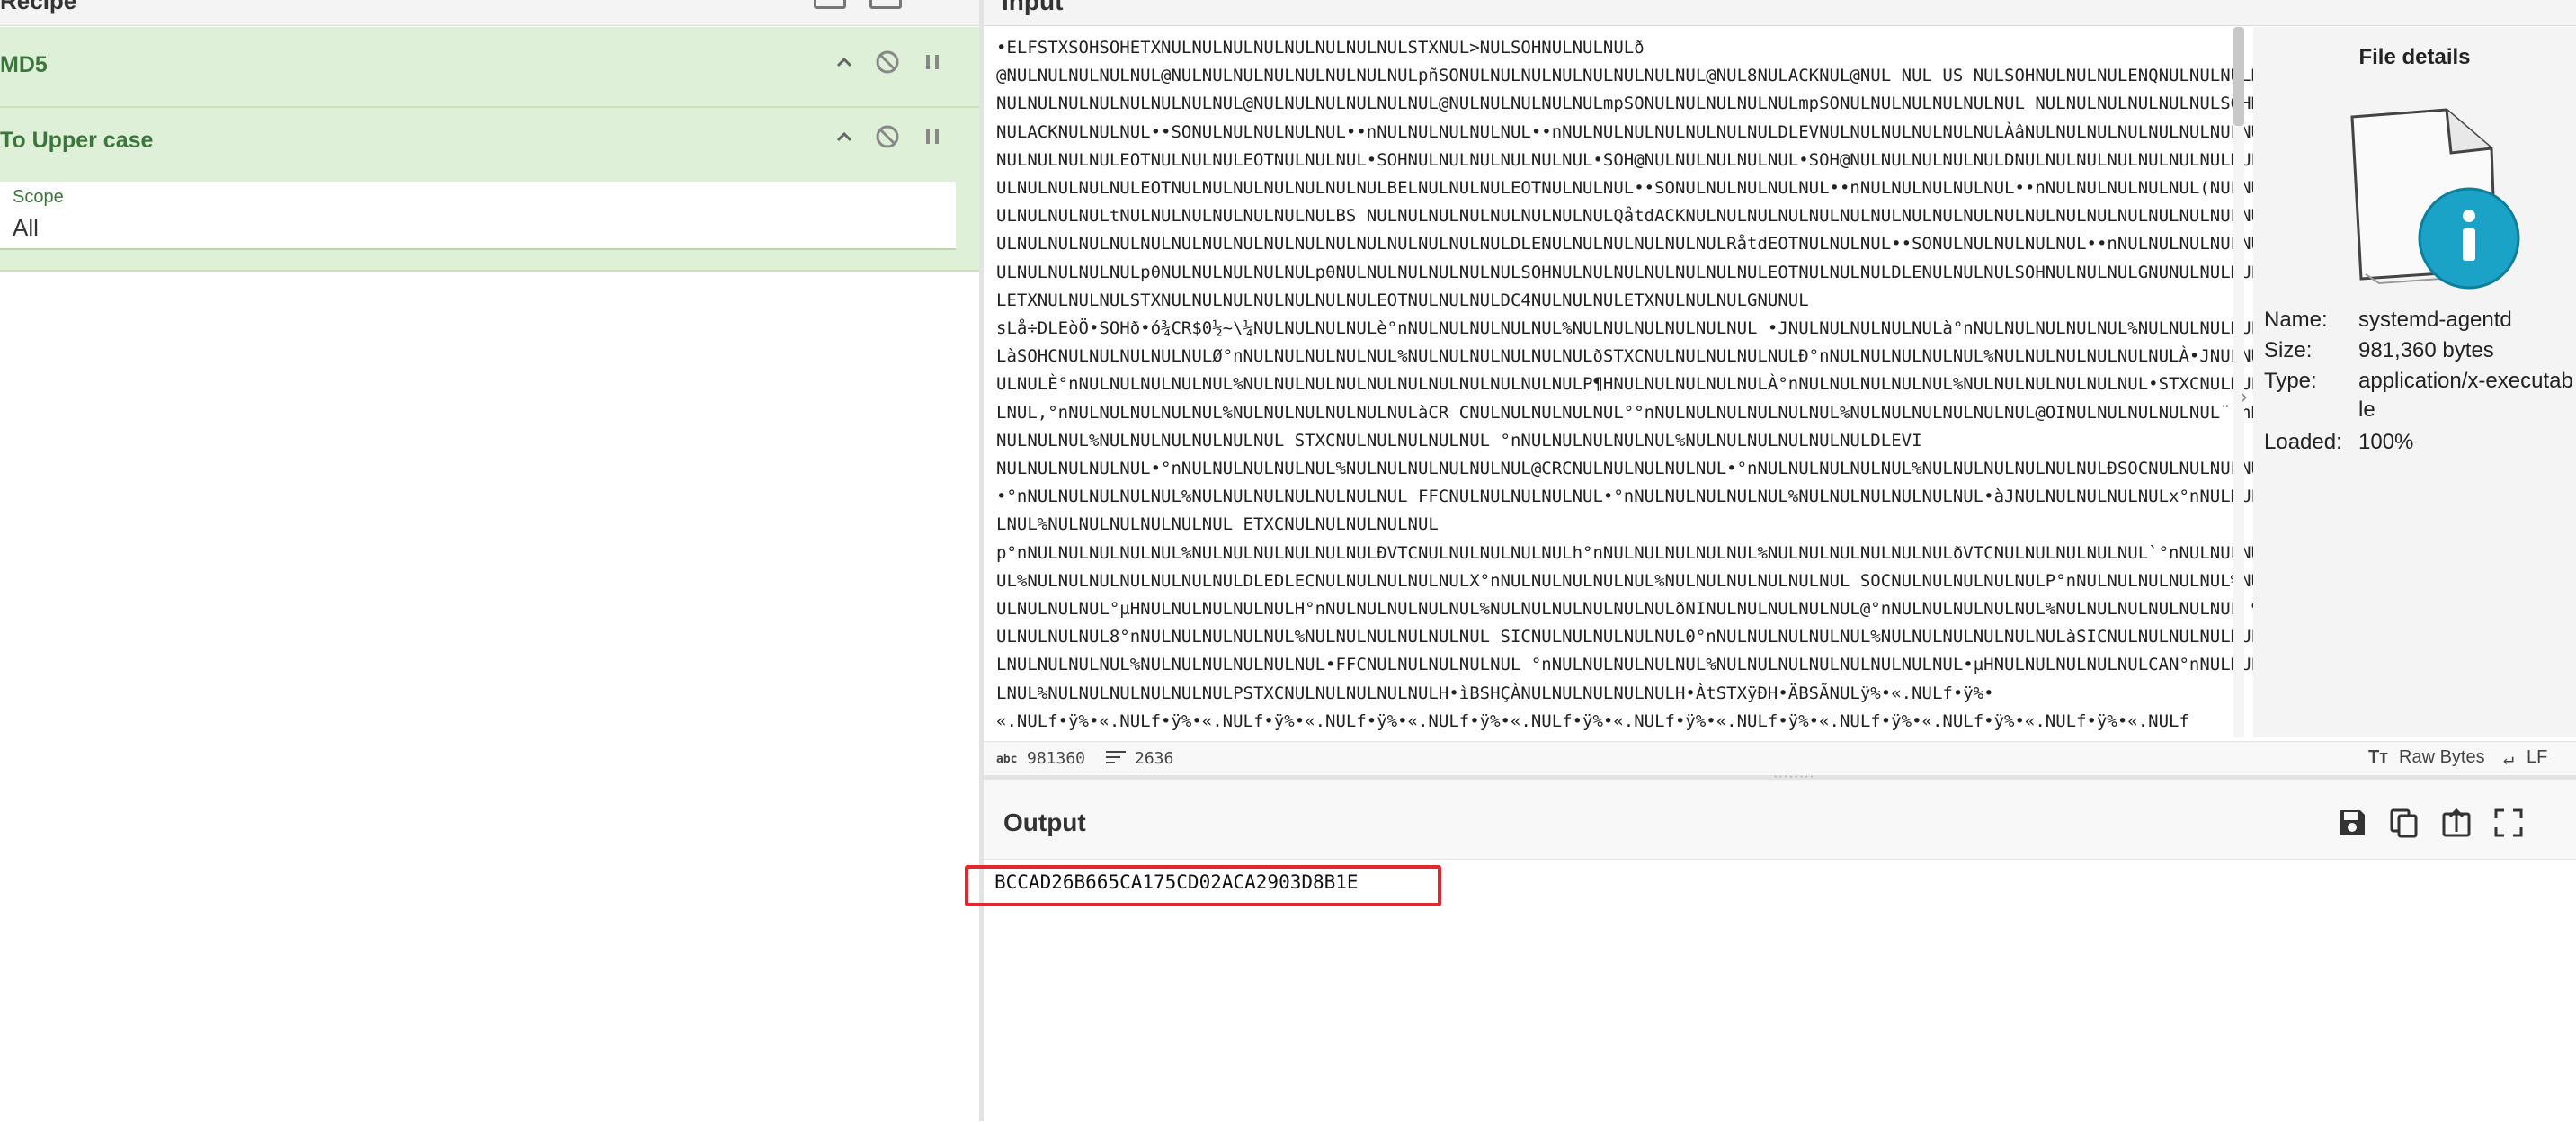 The height and width of the screenshot is (1125, 2576). I want to click on file-details-title: File details, so click(2415, 57).